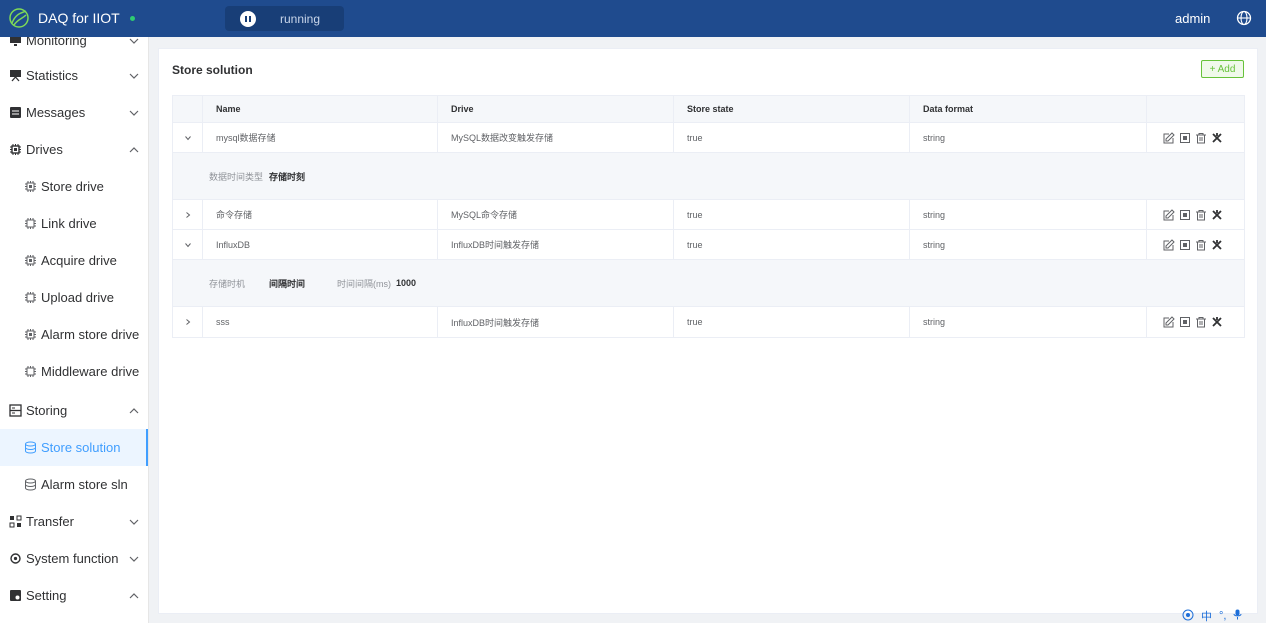 The width and height of the screenshot is (1266, 623). Describe the element at coordinates (364, 283) in the screenshot. I see `detail-key: 时间间隔(ms)` at that location.